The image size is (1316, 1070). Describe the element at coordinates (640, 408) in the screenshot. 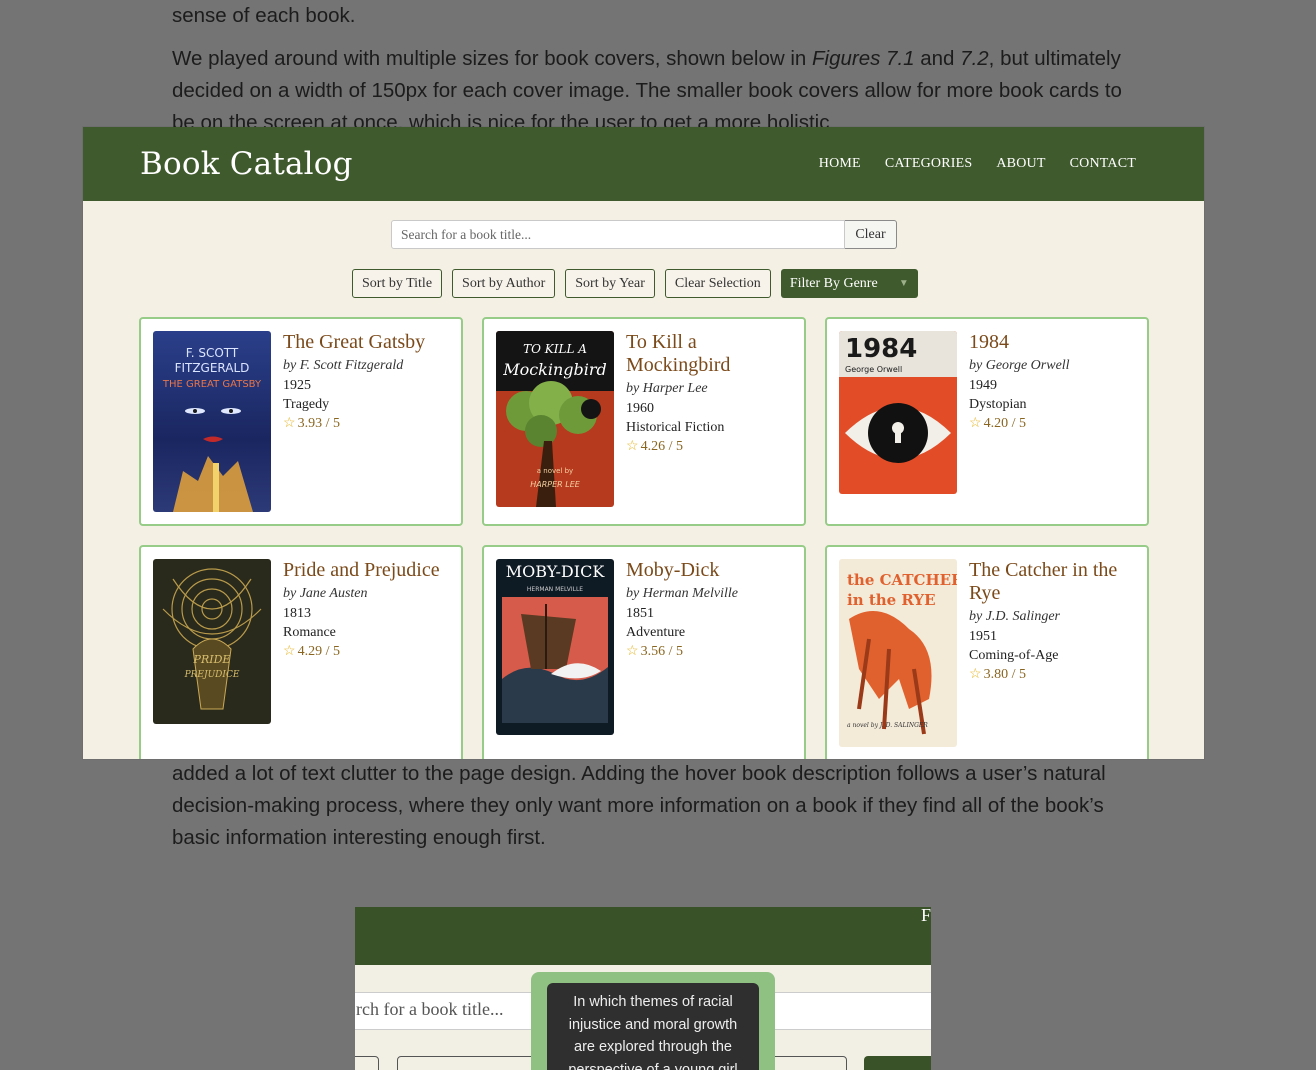

I see `book-year: 1960` at that location.